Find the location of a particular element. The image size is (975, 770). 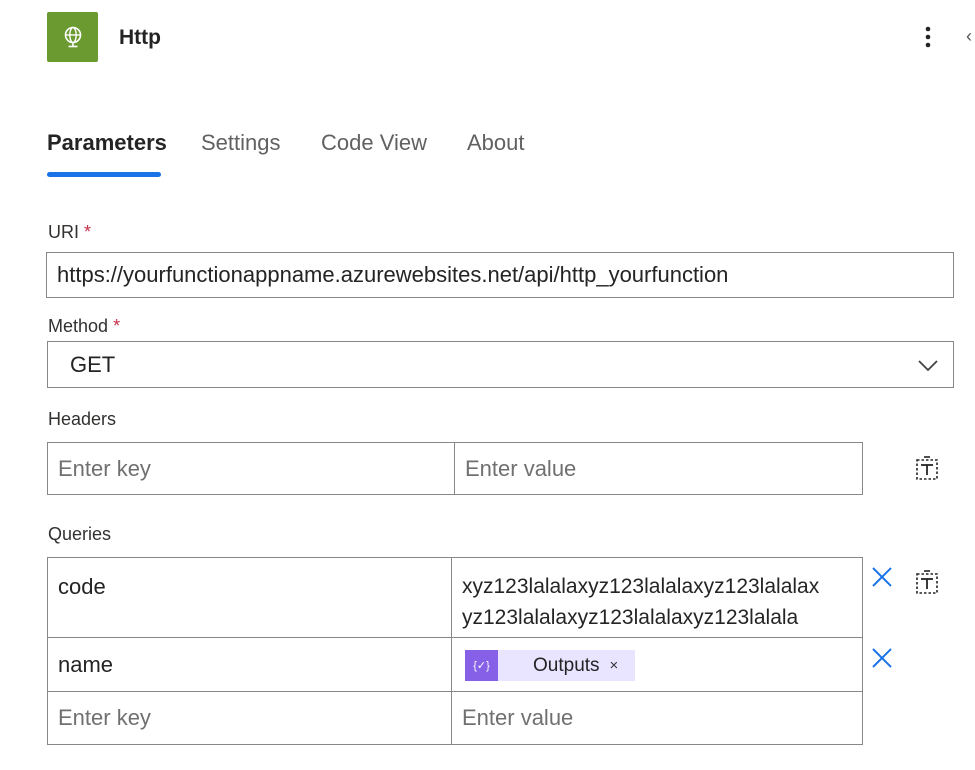

globe-icon is located at coordinates (72, 37).